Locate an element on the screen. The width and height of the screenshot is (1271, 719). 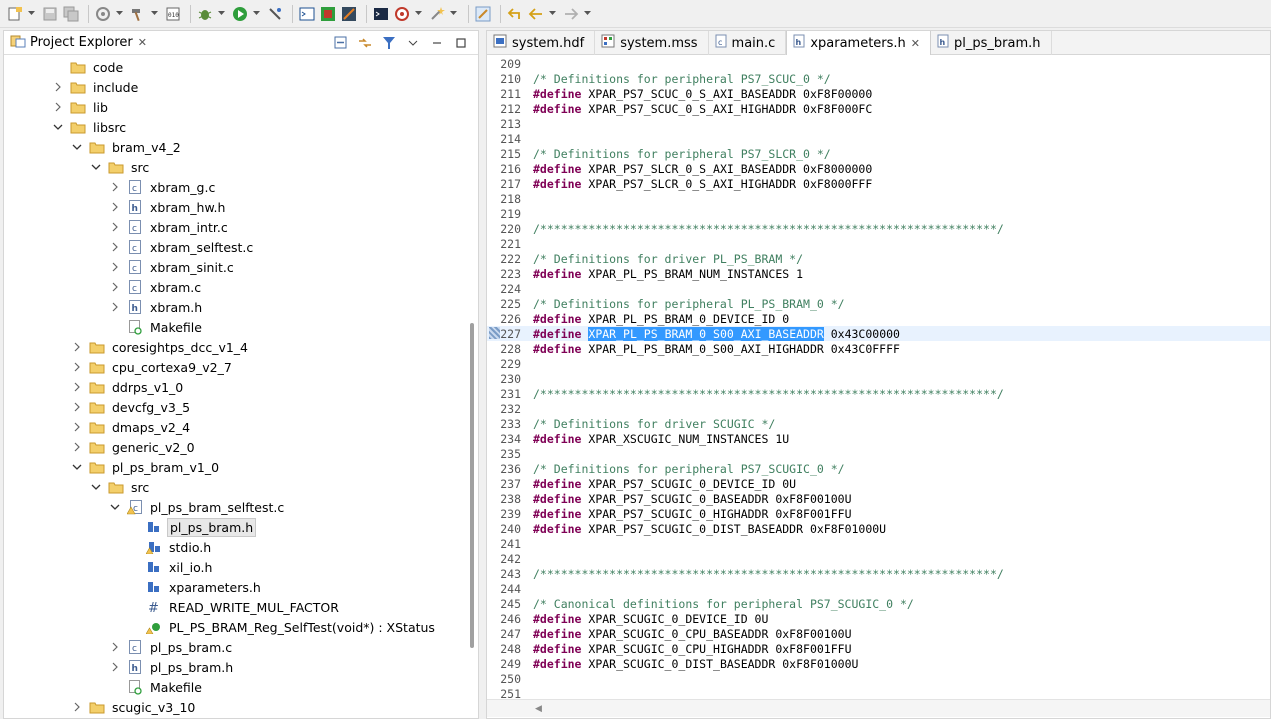
tree-item: dmaps_v2_4 is located at coordinates (98, 427).